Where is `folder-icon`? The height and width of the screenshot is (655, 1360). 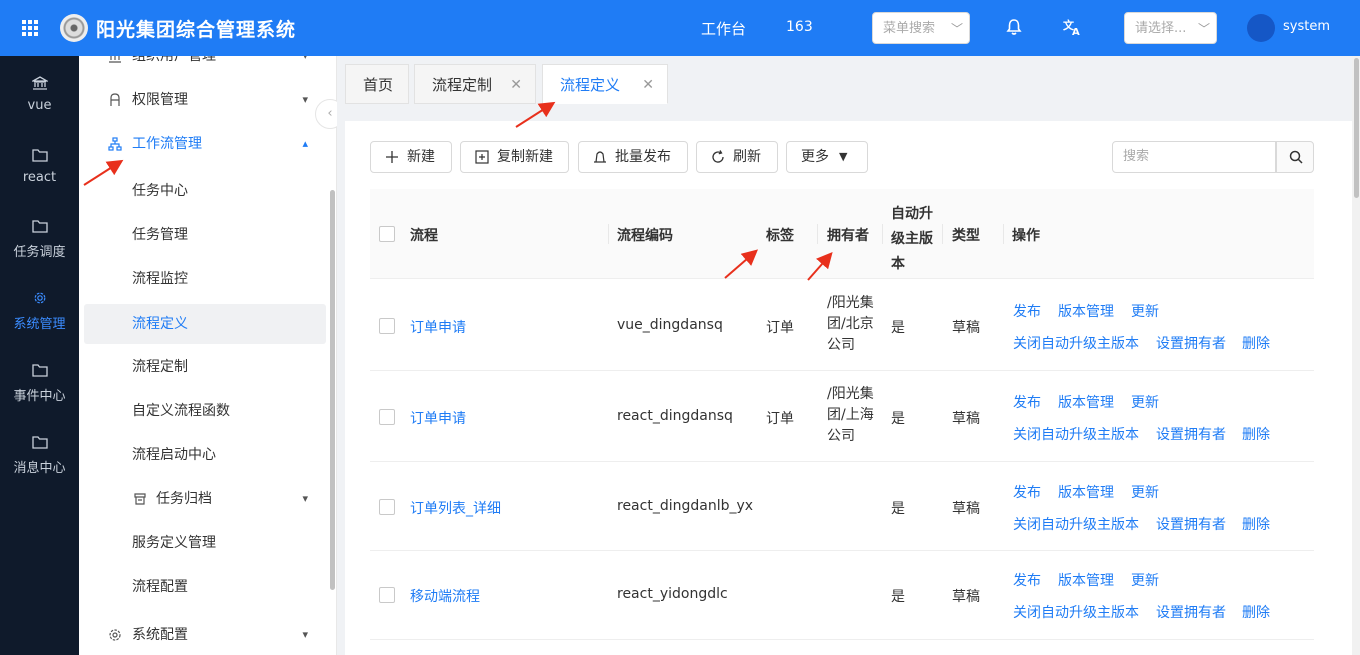
folder-icon is located at coordinates (39, 226).